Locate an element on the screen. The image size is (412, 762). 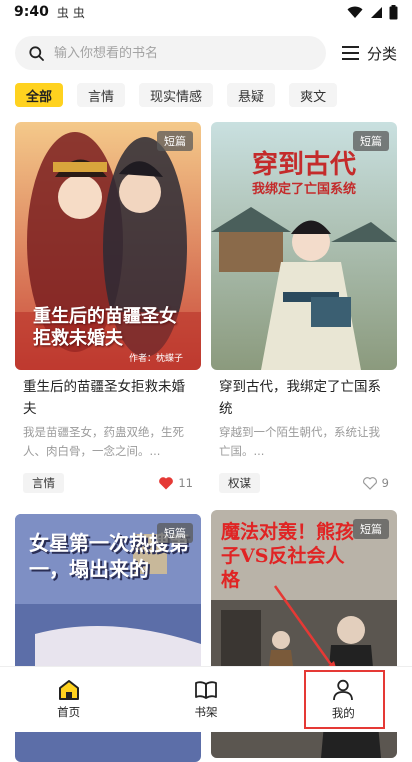
cover-title: 重生后的苗疆圣女拒救未婚夫 is located at coordinates (113, 328).